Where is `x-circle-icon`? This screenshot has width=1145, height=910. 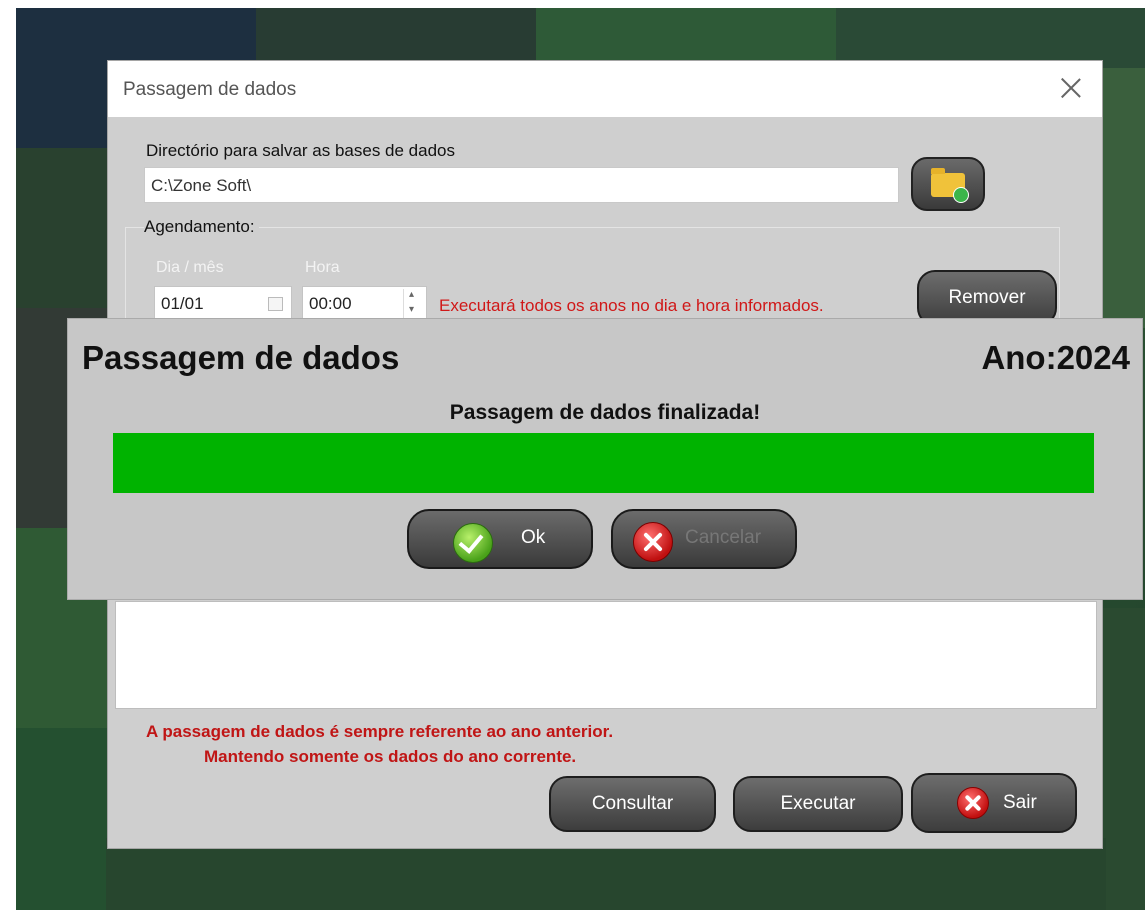
x-circle-icon is located at coordinates (653, 542).